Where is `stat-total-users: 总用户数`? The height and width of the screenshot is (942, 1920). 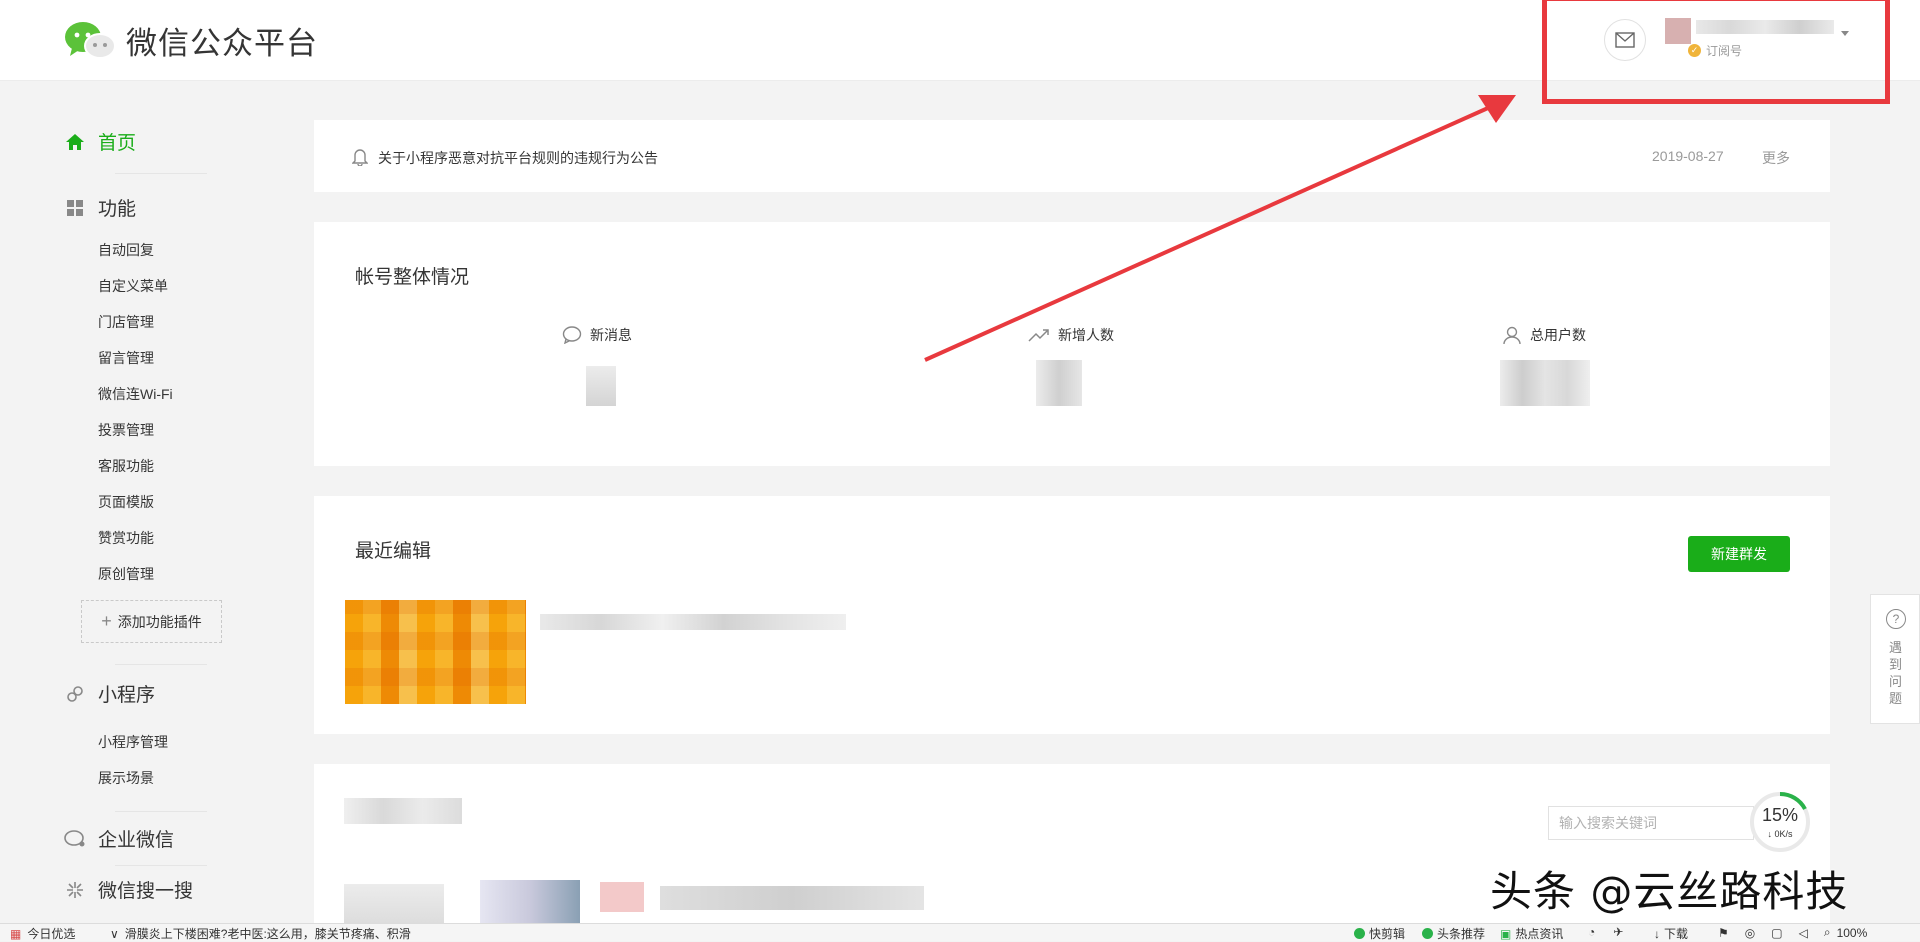
stat-total-users: 总用户数 is located at coordinates (1544, 335).